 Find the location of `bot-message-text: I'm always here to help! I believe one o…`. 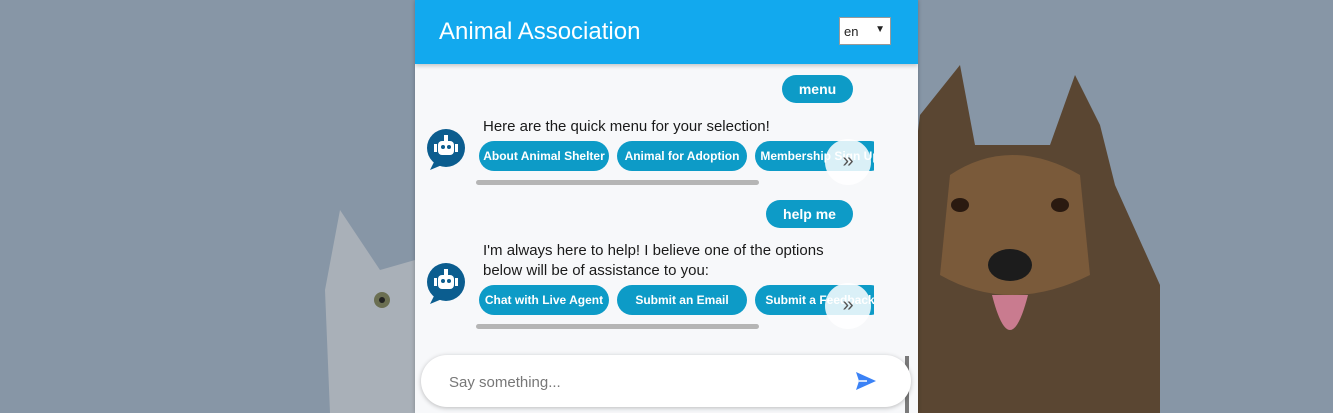

bot-message-text: I'm always here to help! I believe one o… is located at coordinates (678, 261).